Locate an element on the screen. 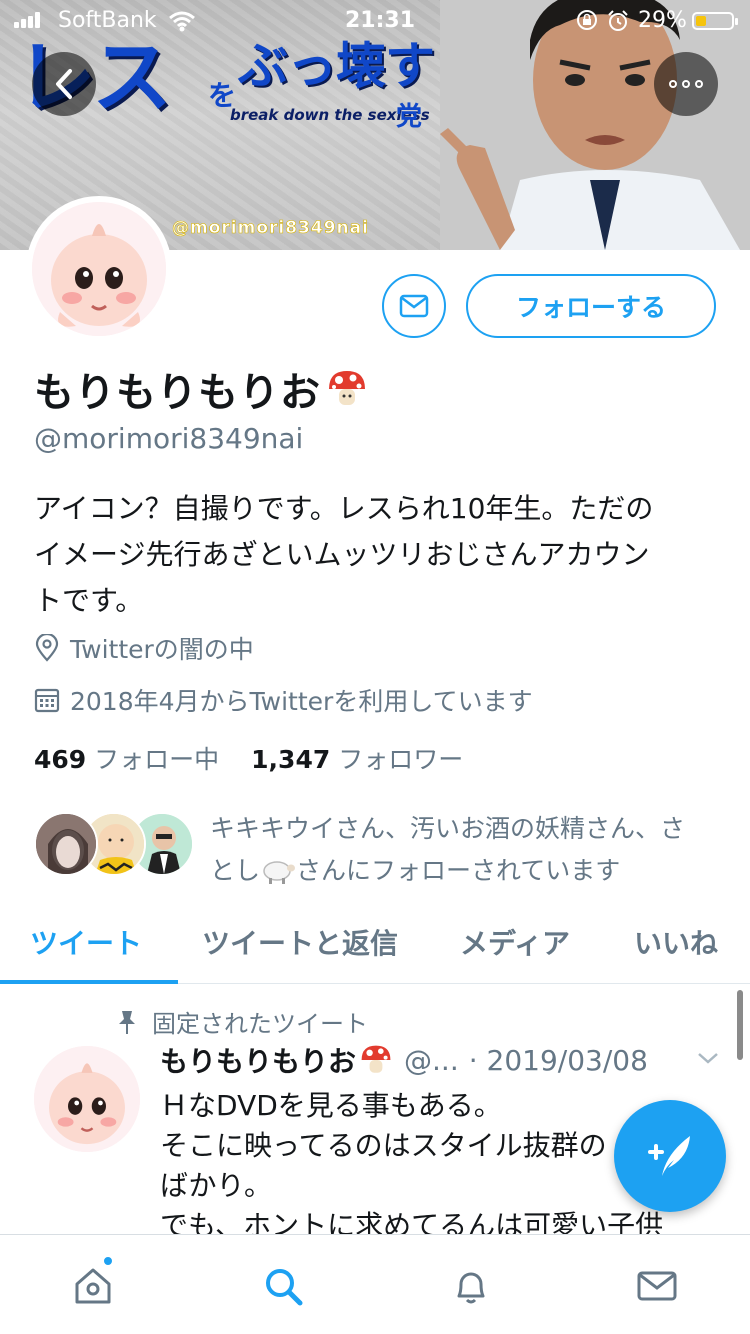 This screenshot has width=750, height=1334. tweet-author-name: もりもりもりお is located at coordinates (277, 1060).